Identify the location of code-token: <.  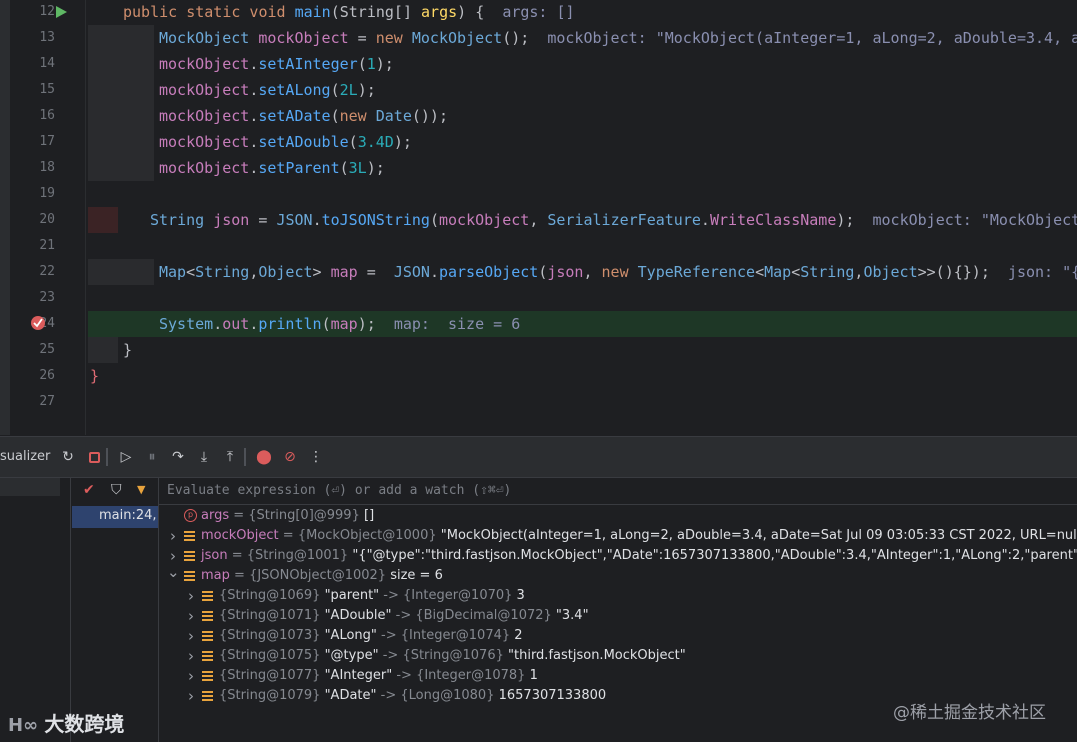
(760, 272).